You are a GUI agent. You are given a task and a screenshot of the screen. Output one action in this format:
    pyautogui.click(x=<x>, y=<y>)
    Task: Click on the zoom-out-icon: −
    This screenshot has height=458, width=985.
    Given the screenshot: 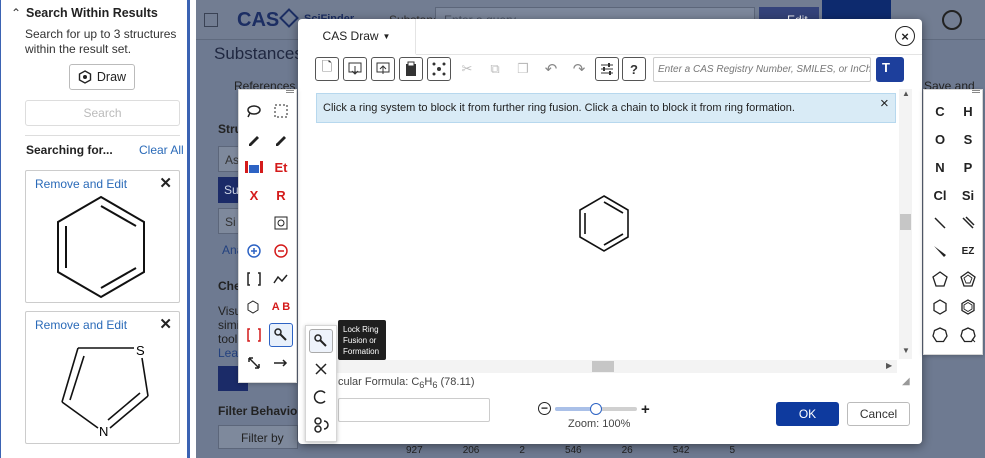 What is the action you would take?
    pyautogui.click(x=544, y=408)
    